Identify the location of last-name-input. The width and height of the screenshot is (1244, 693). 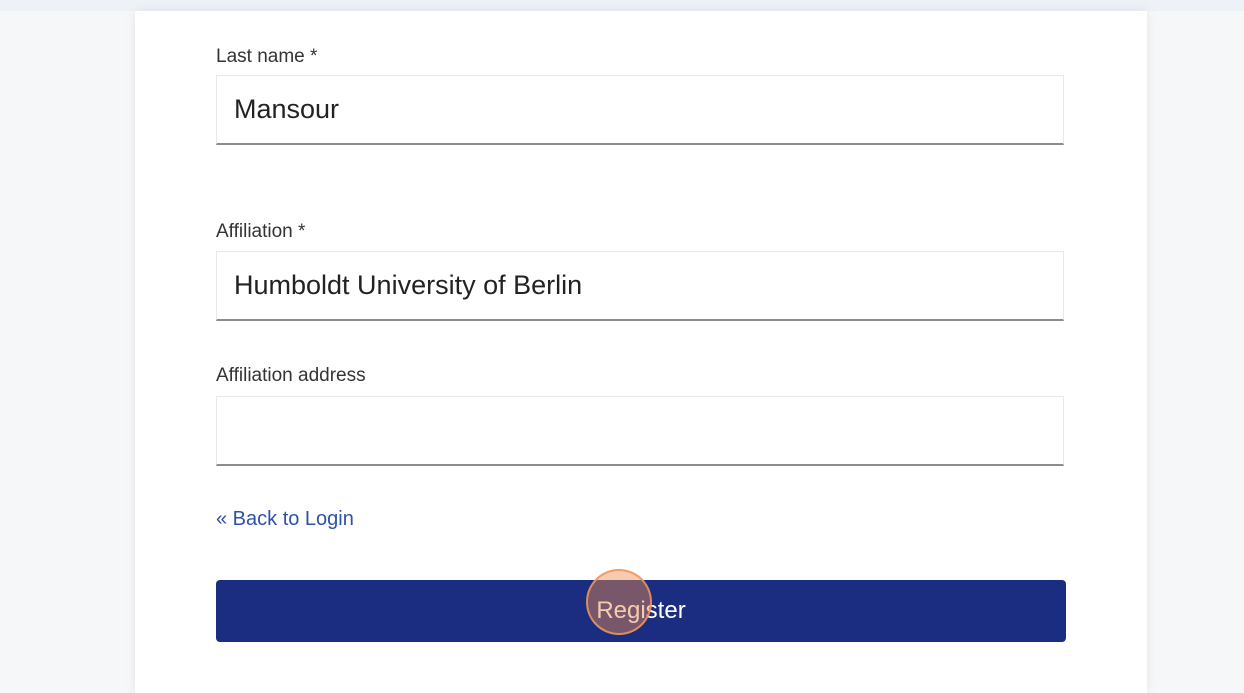
(640, 110).